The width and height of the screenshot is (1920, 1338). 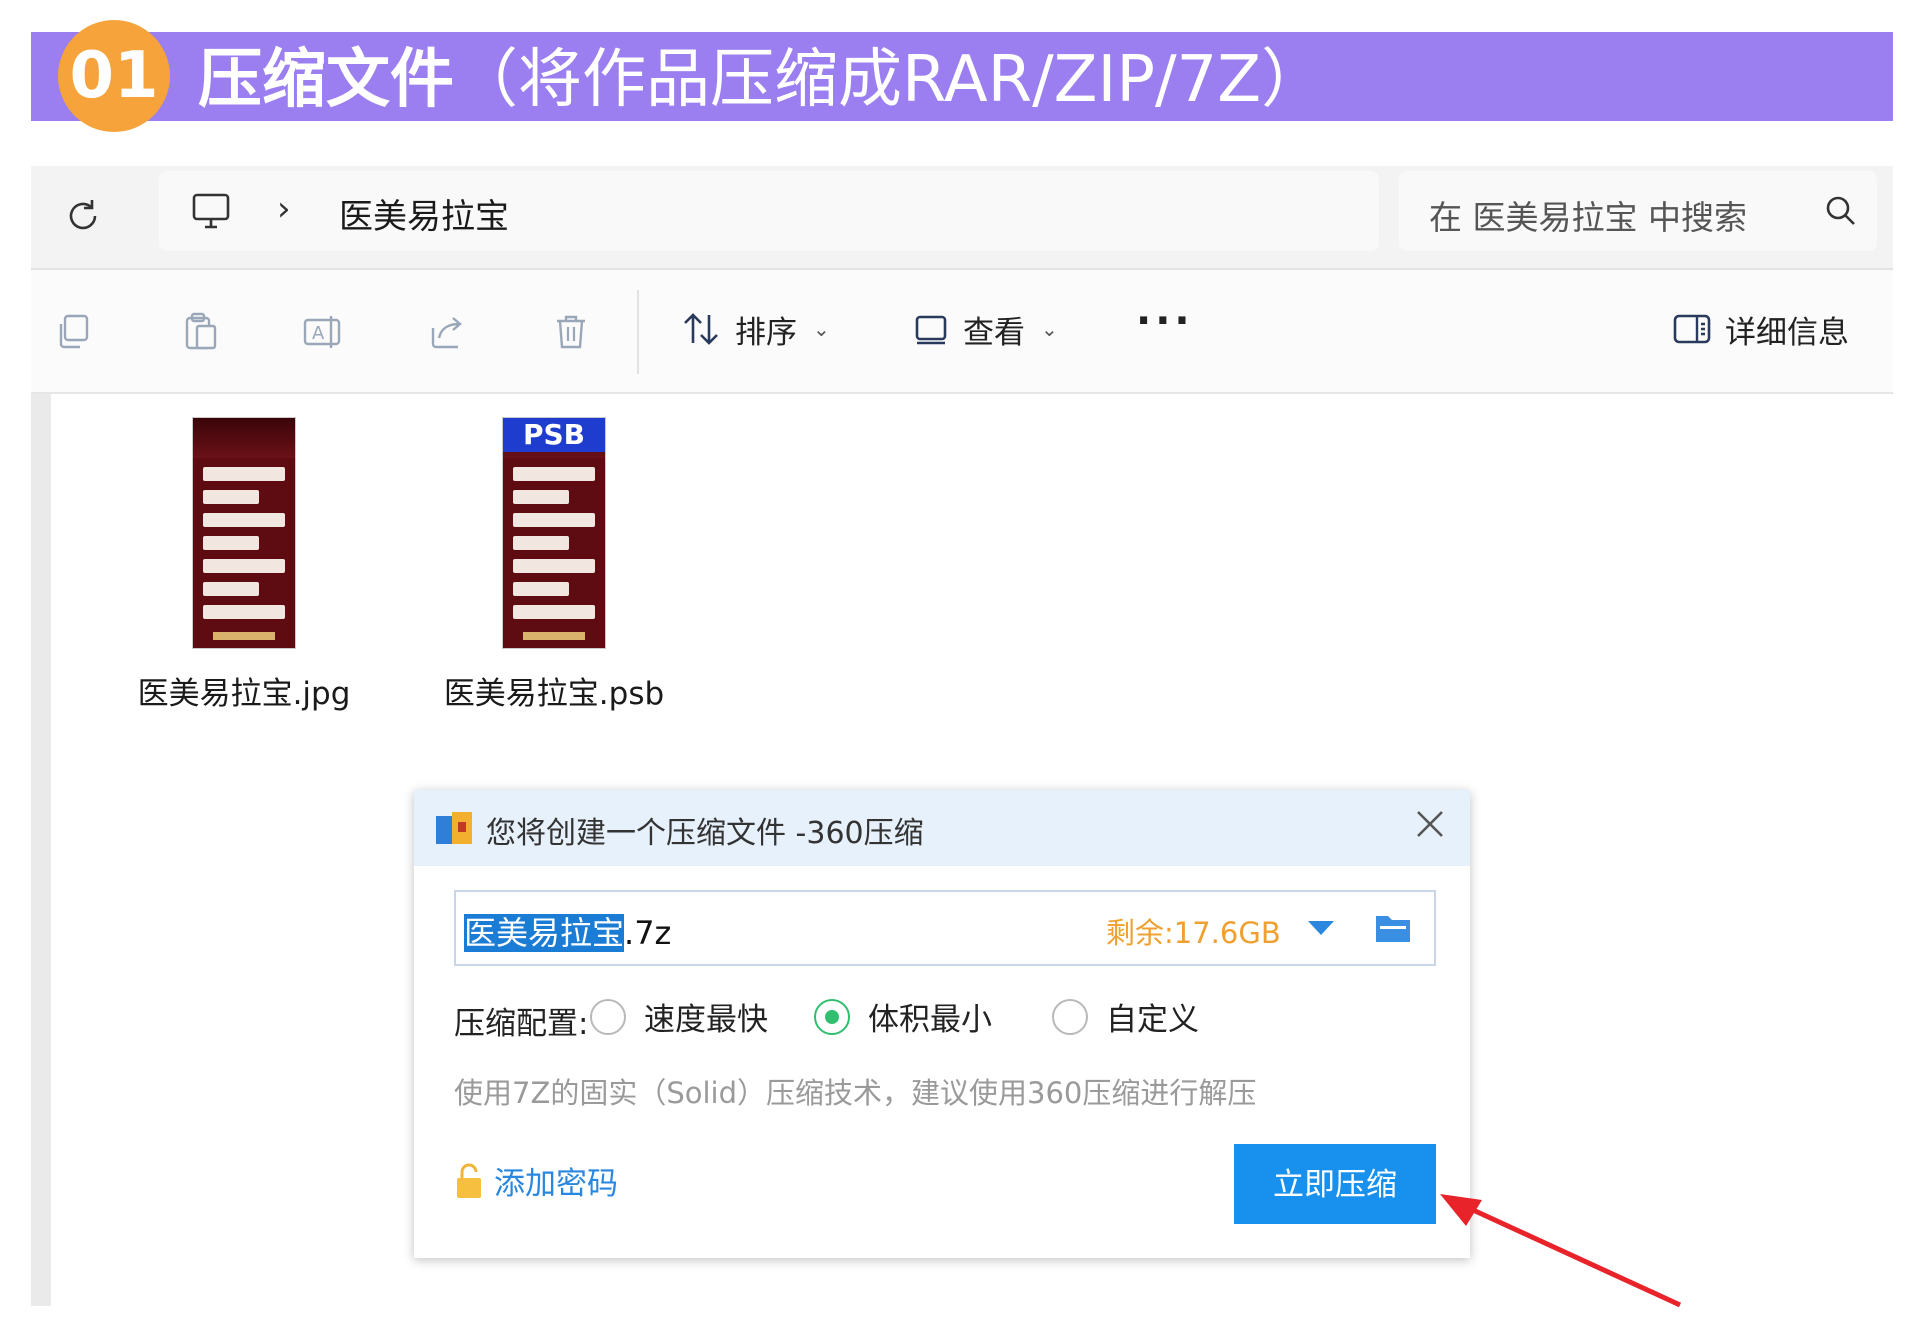 What do you see at coordinates (554, 694) in the screenshot?
I see `file-name: 医美易拉宝.psb` at bounding box center [554, 694].